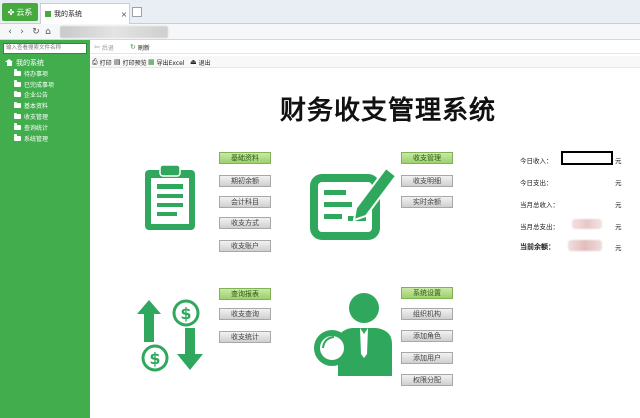  Describe the element at coordinates (170, 63) in the screenshot. I see `export-label: 导出Excel` at that location.